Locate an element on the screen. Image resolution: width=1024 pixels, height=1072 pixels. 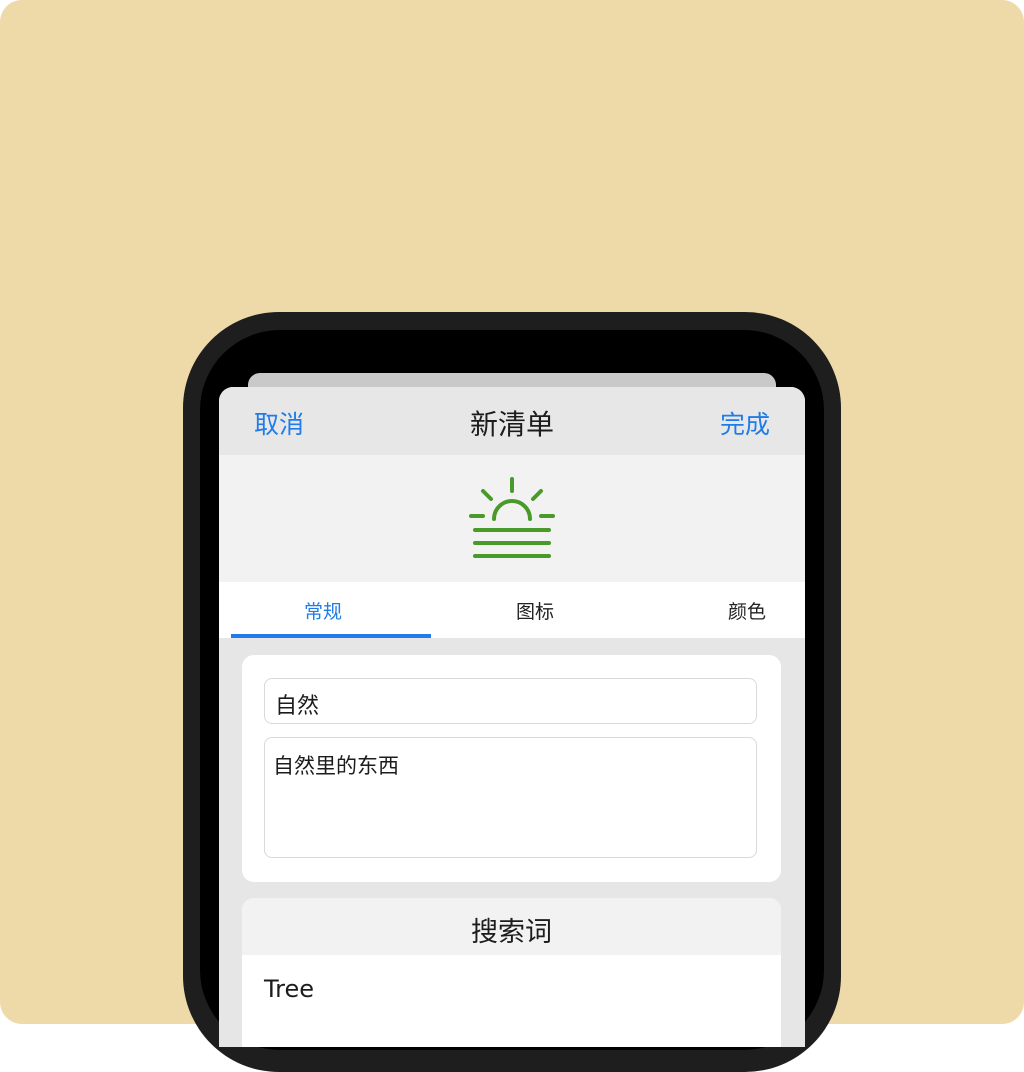
search-term-item: Tree is located at coordinates (289, 989).